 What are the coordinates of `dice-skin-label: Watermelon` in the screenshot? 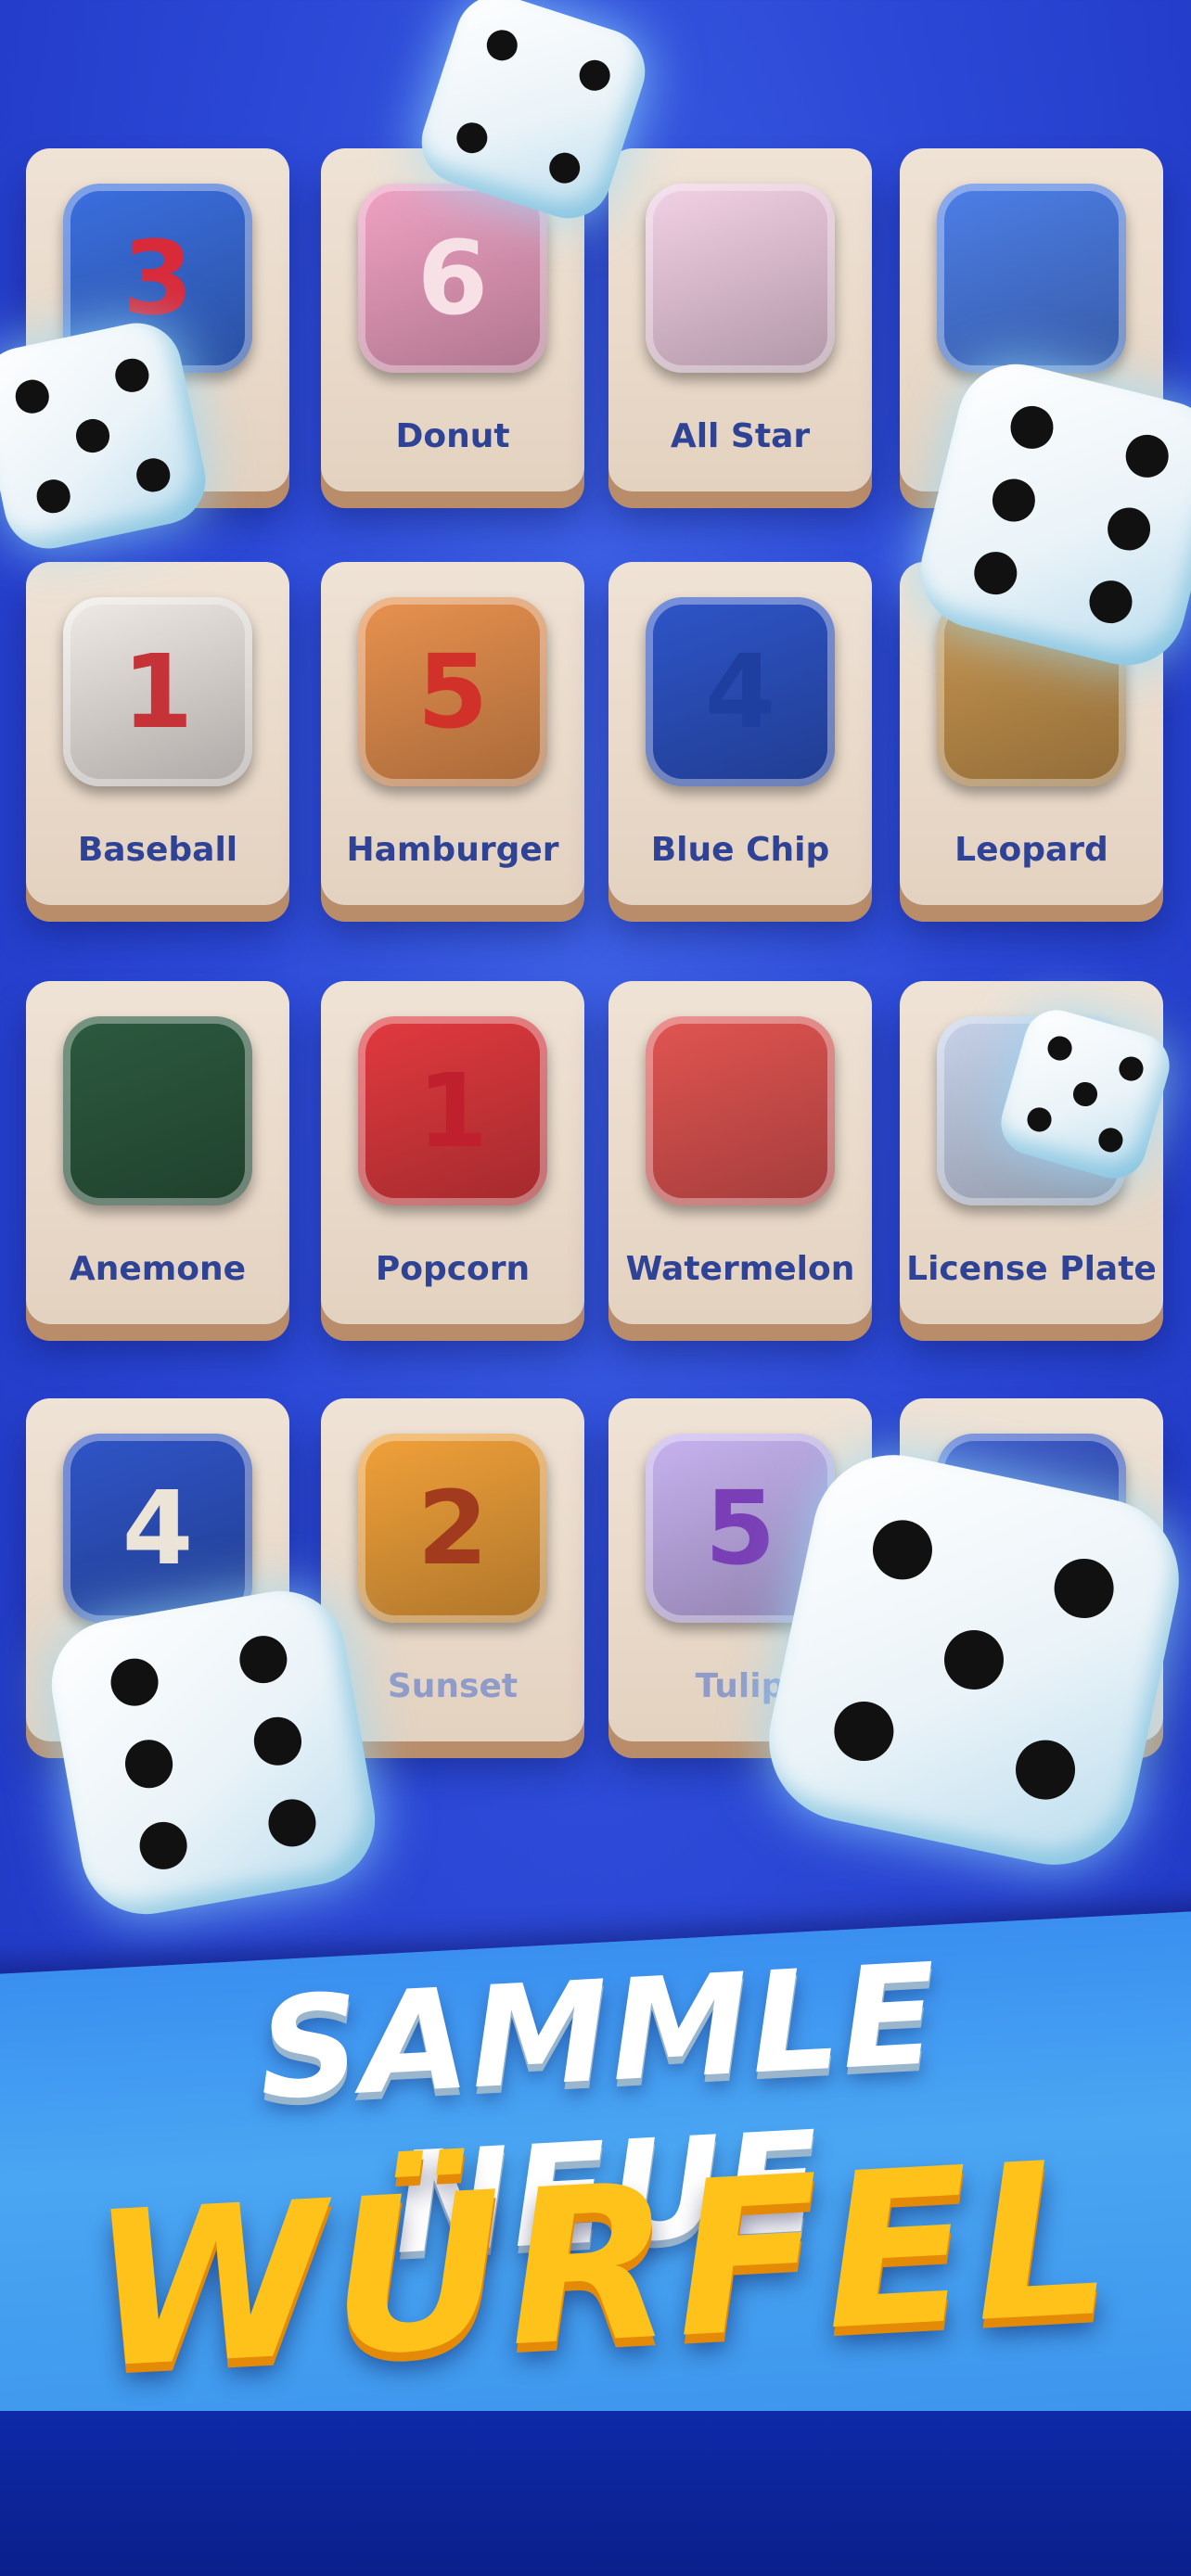 It's located at (740, 1269).